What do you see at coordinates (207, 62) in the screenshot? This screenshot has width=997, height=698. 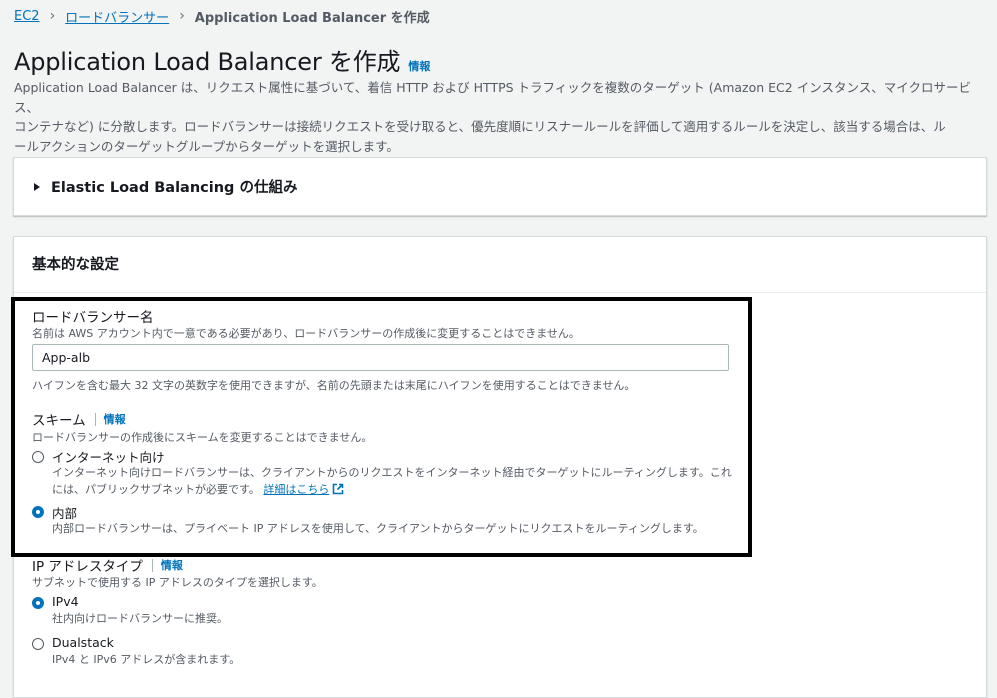 I see `page-title: Application Load Balancer を作成` at bounding box center [207, 62].